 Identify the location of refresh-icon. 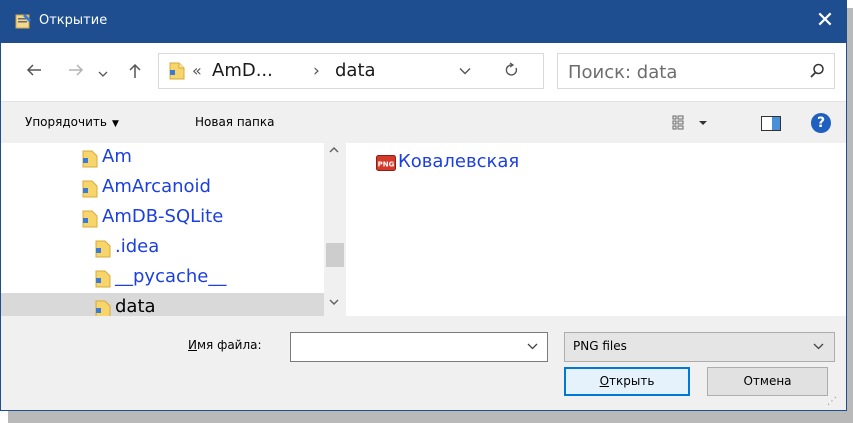
(511, 69).